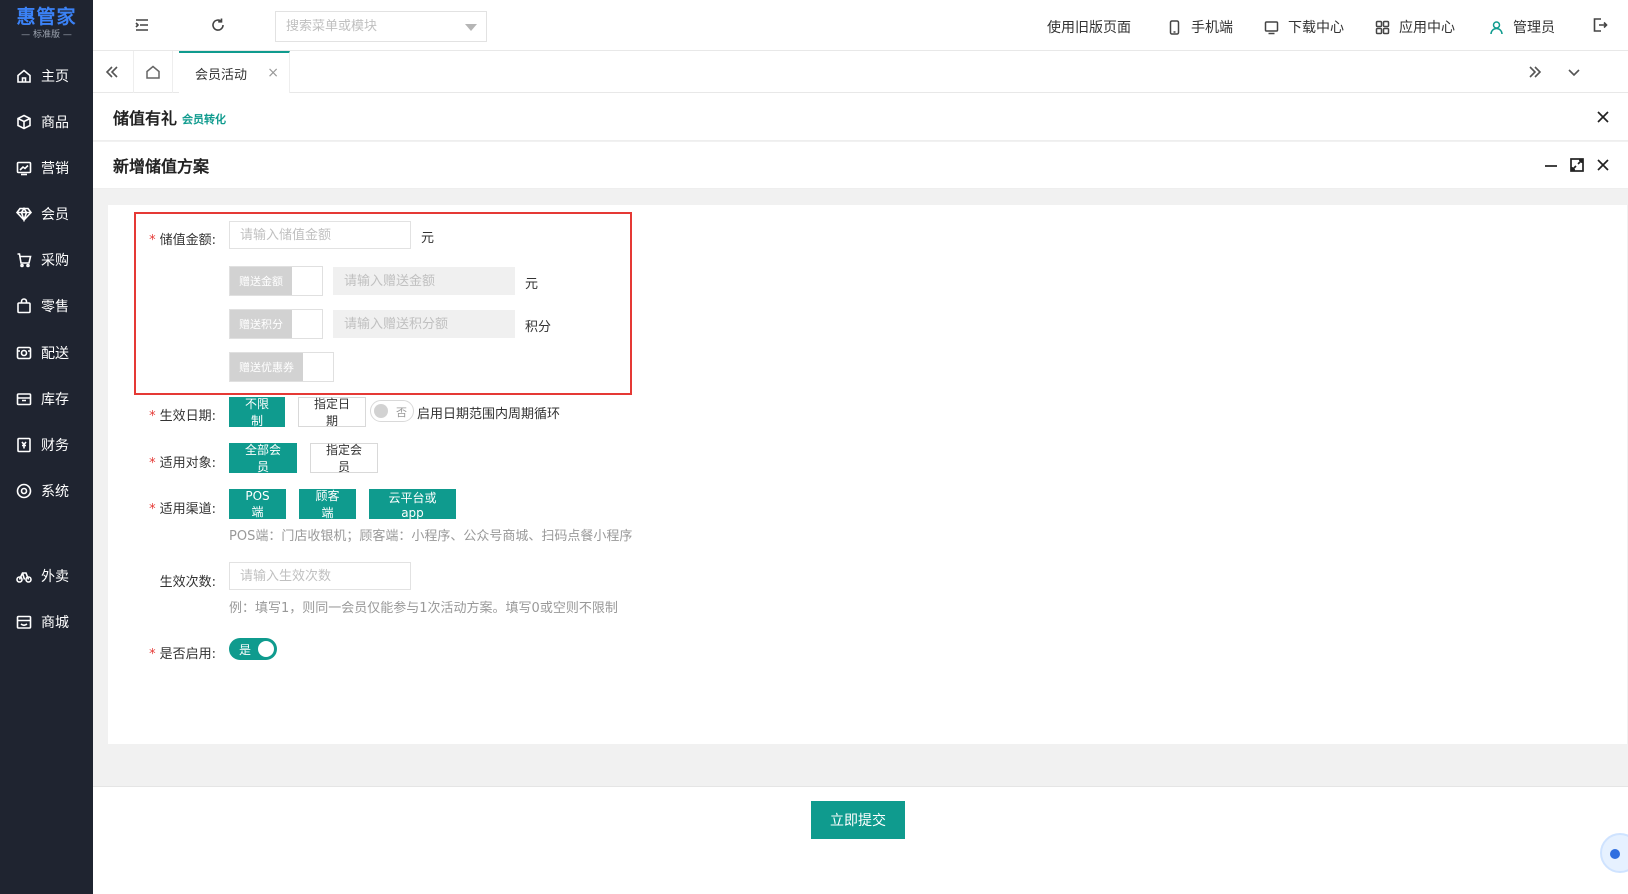 The image size is (1628, 894). I want to click on gift-coupon-switch: 赠送优惠券, so click(281, 367).